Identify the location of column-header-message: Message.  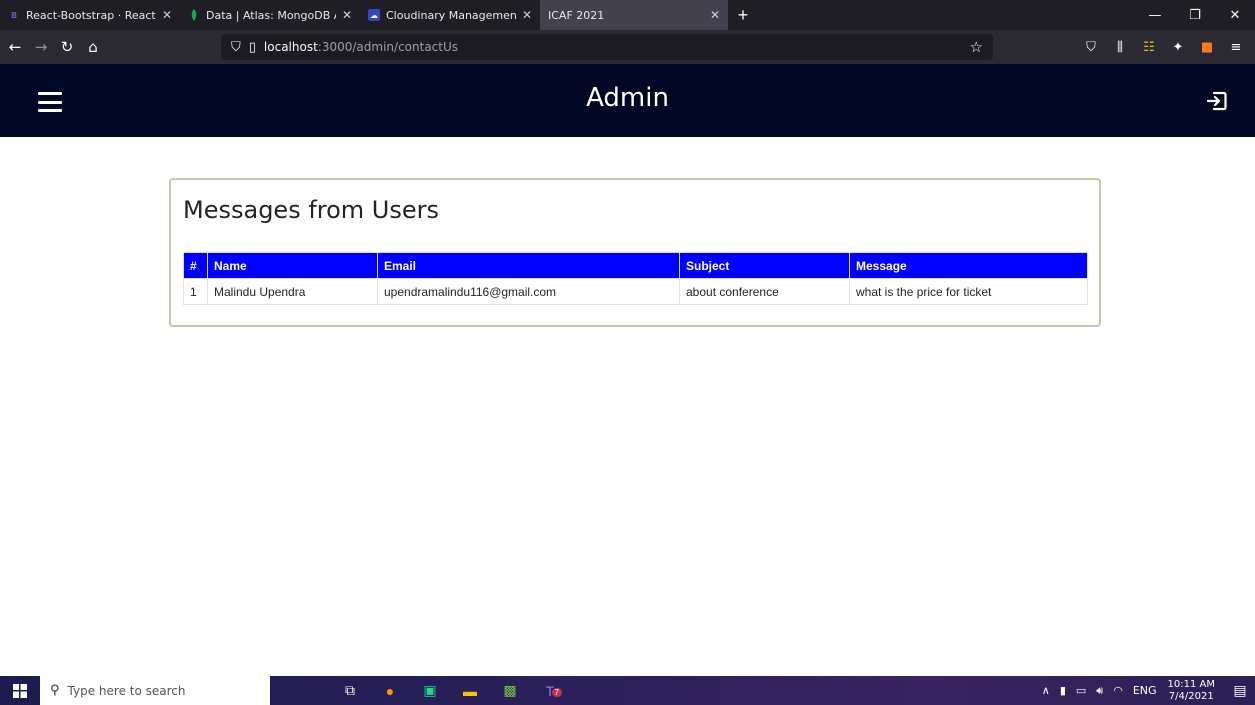
(968, 265).